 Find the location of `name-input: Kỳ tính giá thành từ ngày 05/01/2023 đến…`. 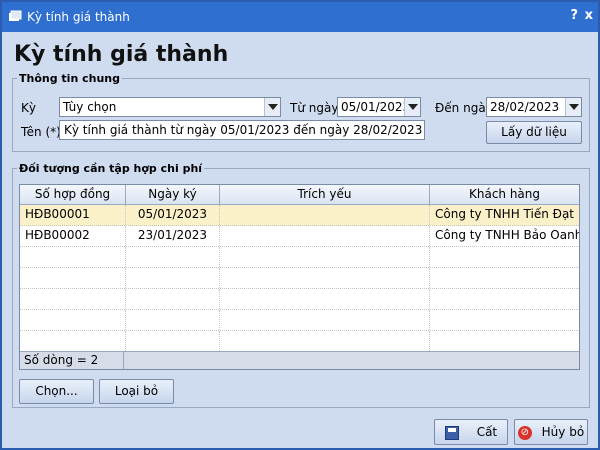

name-input: Kỳ tính giá thành từ ngày 05/01/2023 đến… is located at coordinates (242, 130).